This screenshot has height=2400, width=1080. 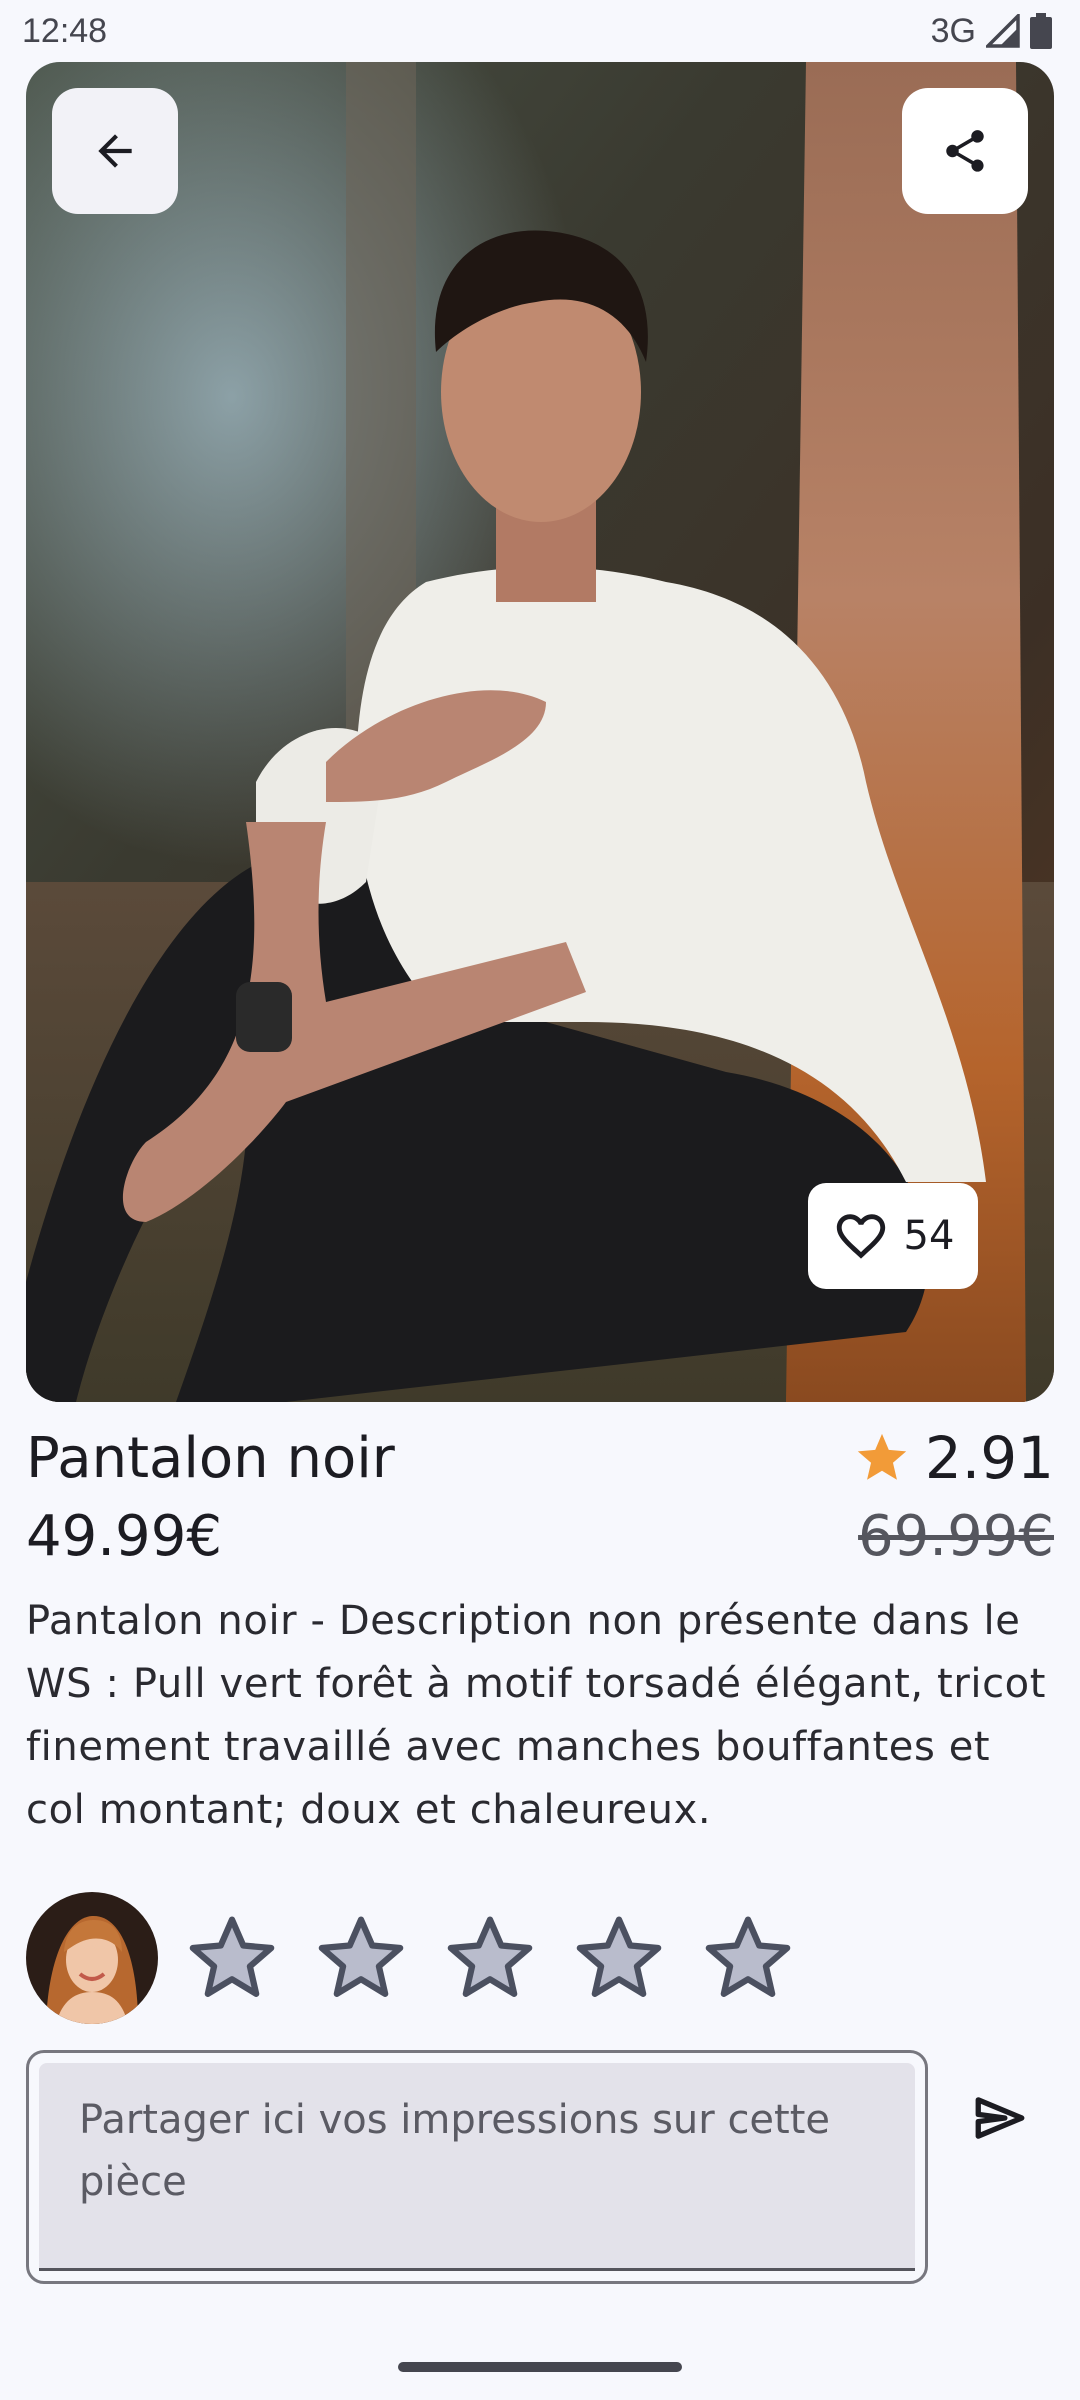 I want to click on rating-value: 2.91, so click(x=989, y=1458).